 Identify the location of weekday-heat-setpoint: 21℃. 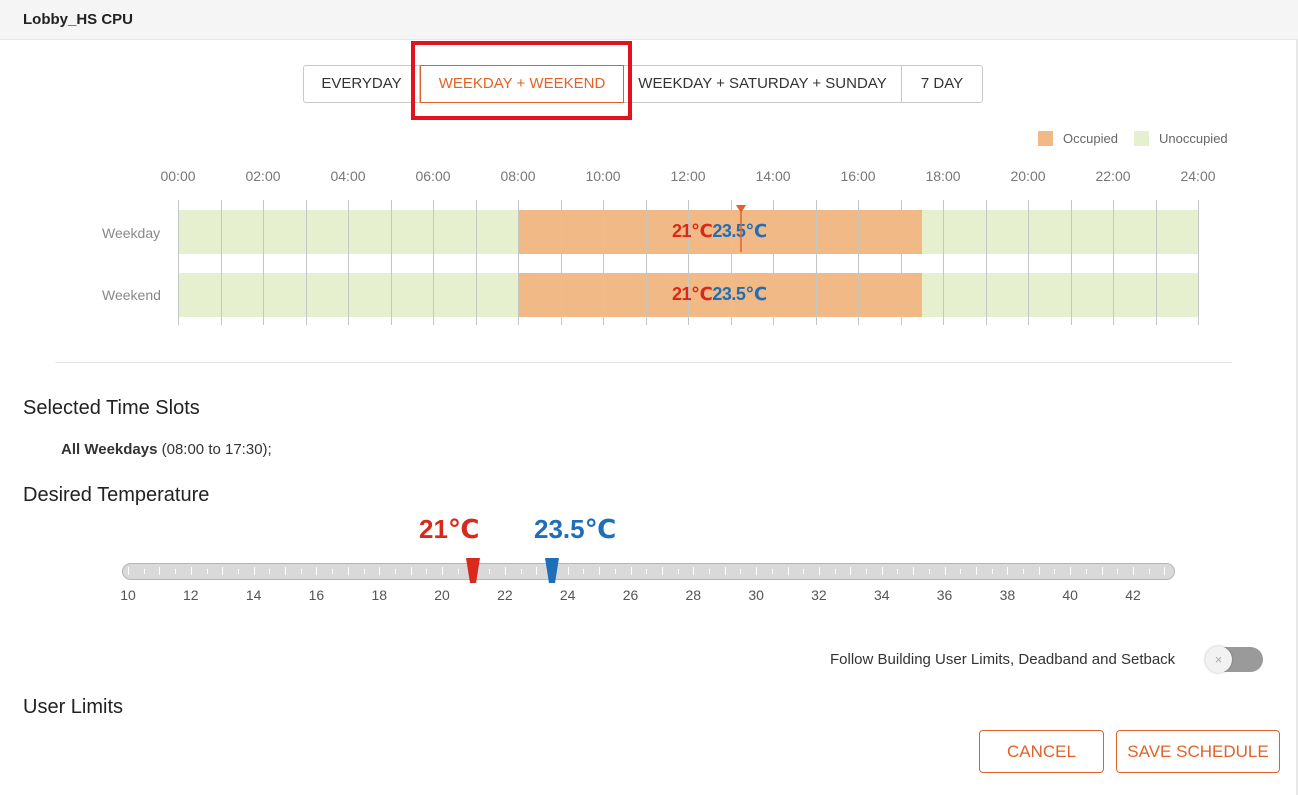
(692, 231).